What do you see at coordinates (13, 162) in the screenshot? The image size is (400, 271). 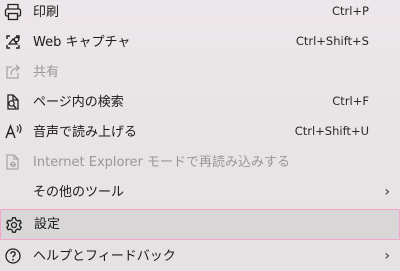 I see `ie-mode-icon` at bounding box center [13, 162].